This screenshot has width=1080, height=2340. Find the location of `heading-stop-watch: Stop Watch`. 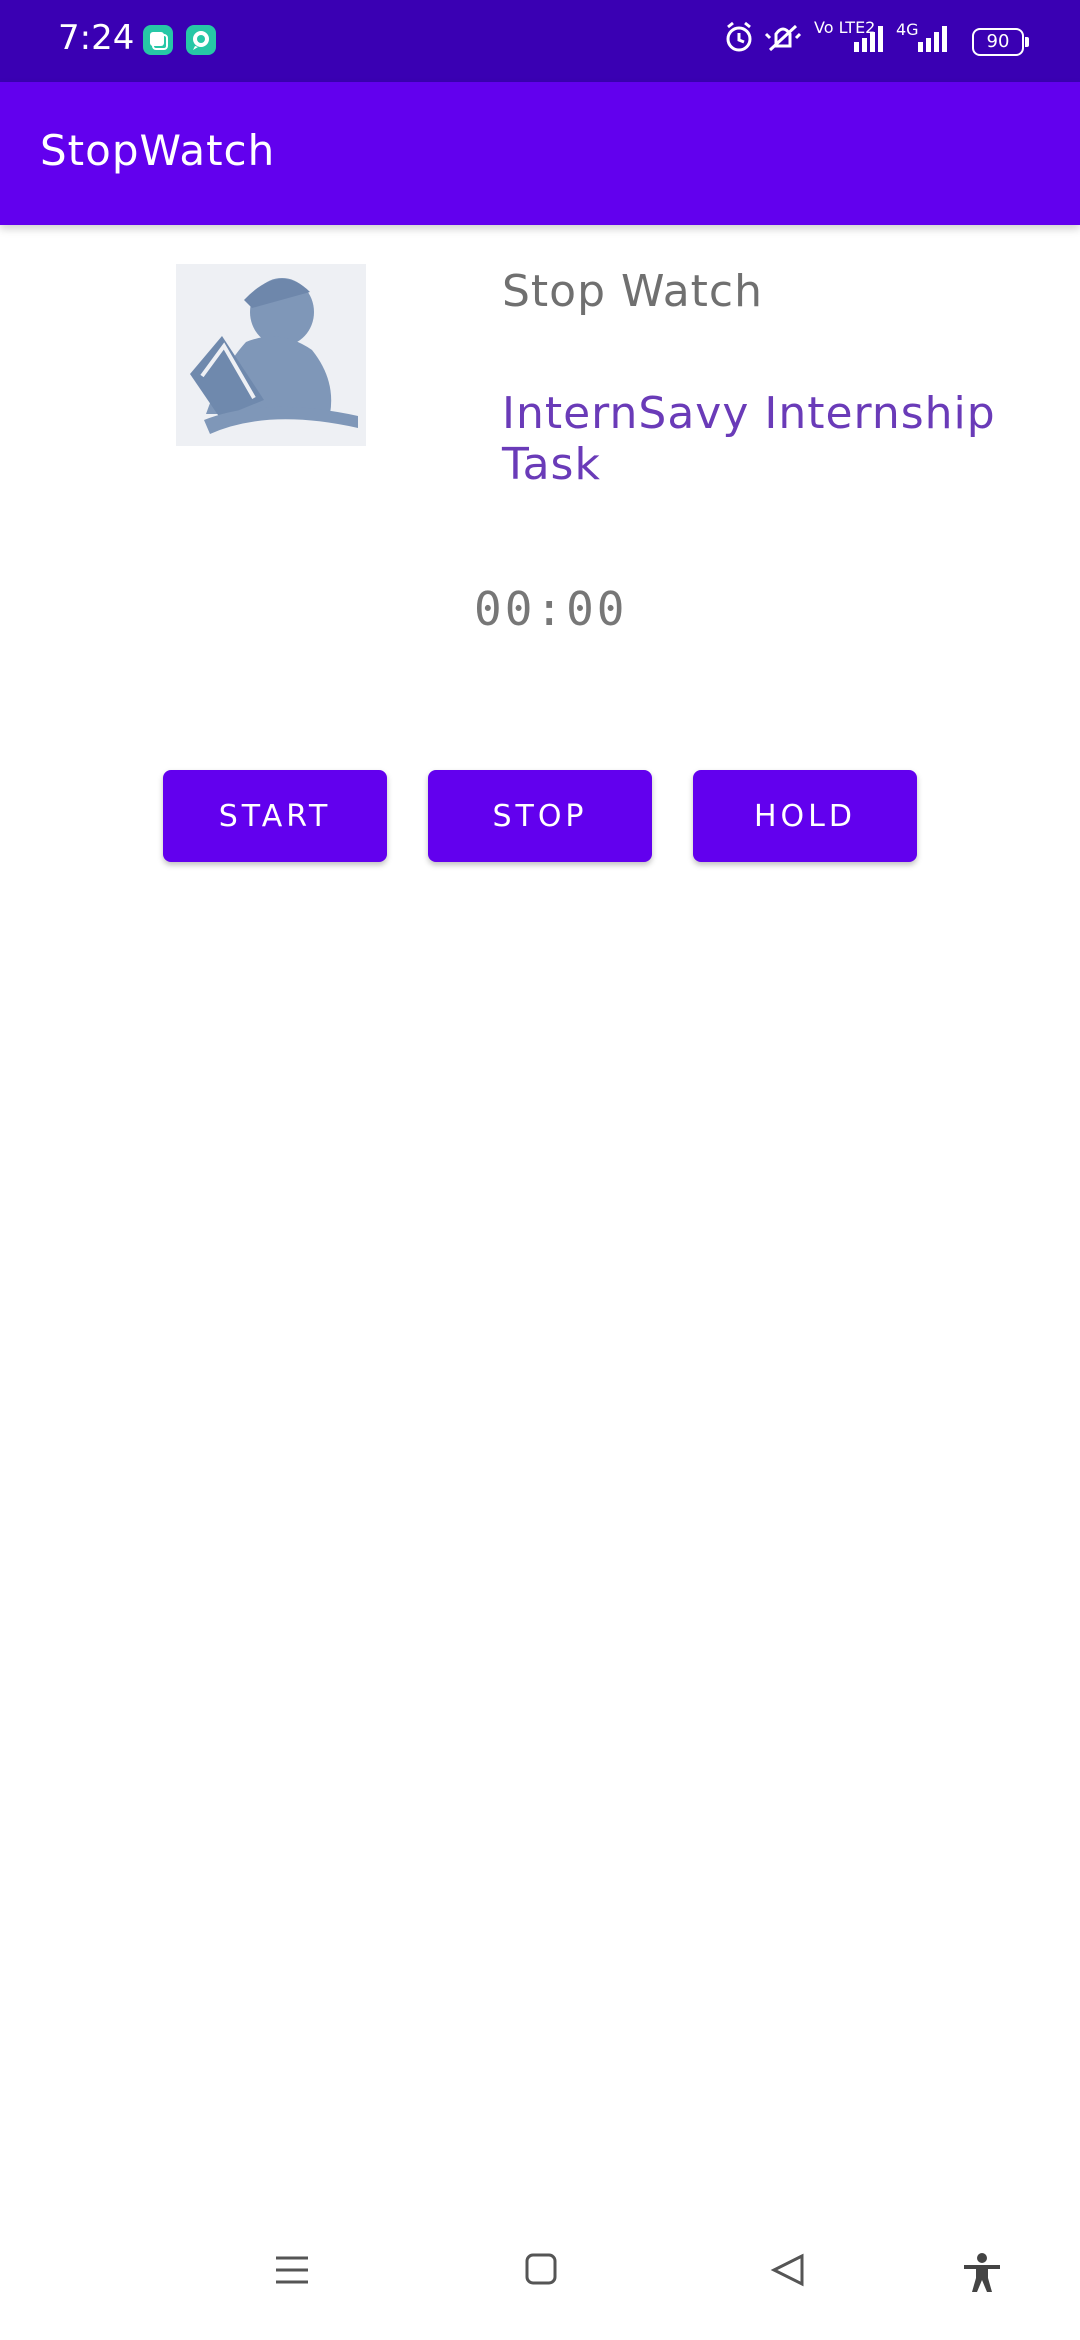

heading-stop-watch: Stop Watch is located at coordinates (633, 291).